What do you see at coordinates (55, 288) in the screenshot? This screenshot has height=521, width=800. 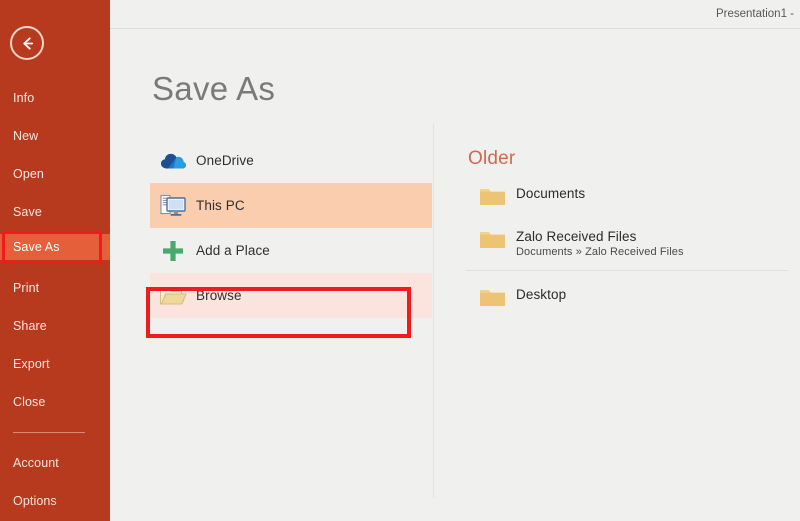 I see `sidebar-item-print: Print` at bounding box center [55, 288].